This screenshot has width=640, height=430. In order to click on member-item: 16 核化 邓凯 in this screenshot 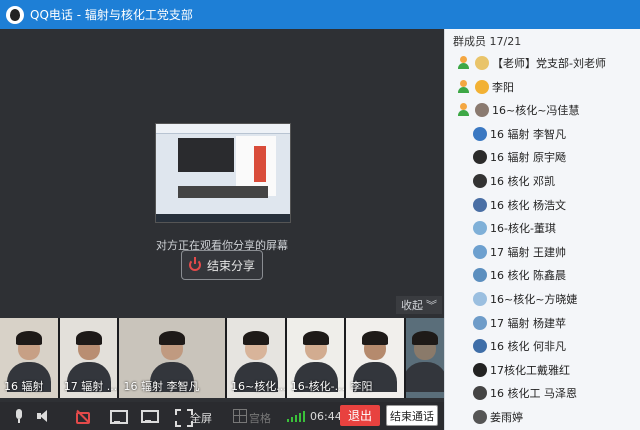, I will do `click(542, 181)`.